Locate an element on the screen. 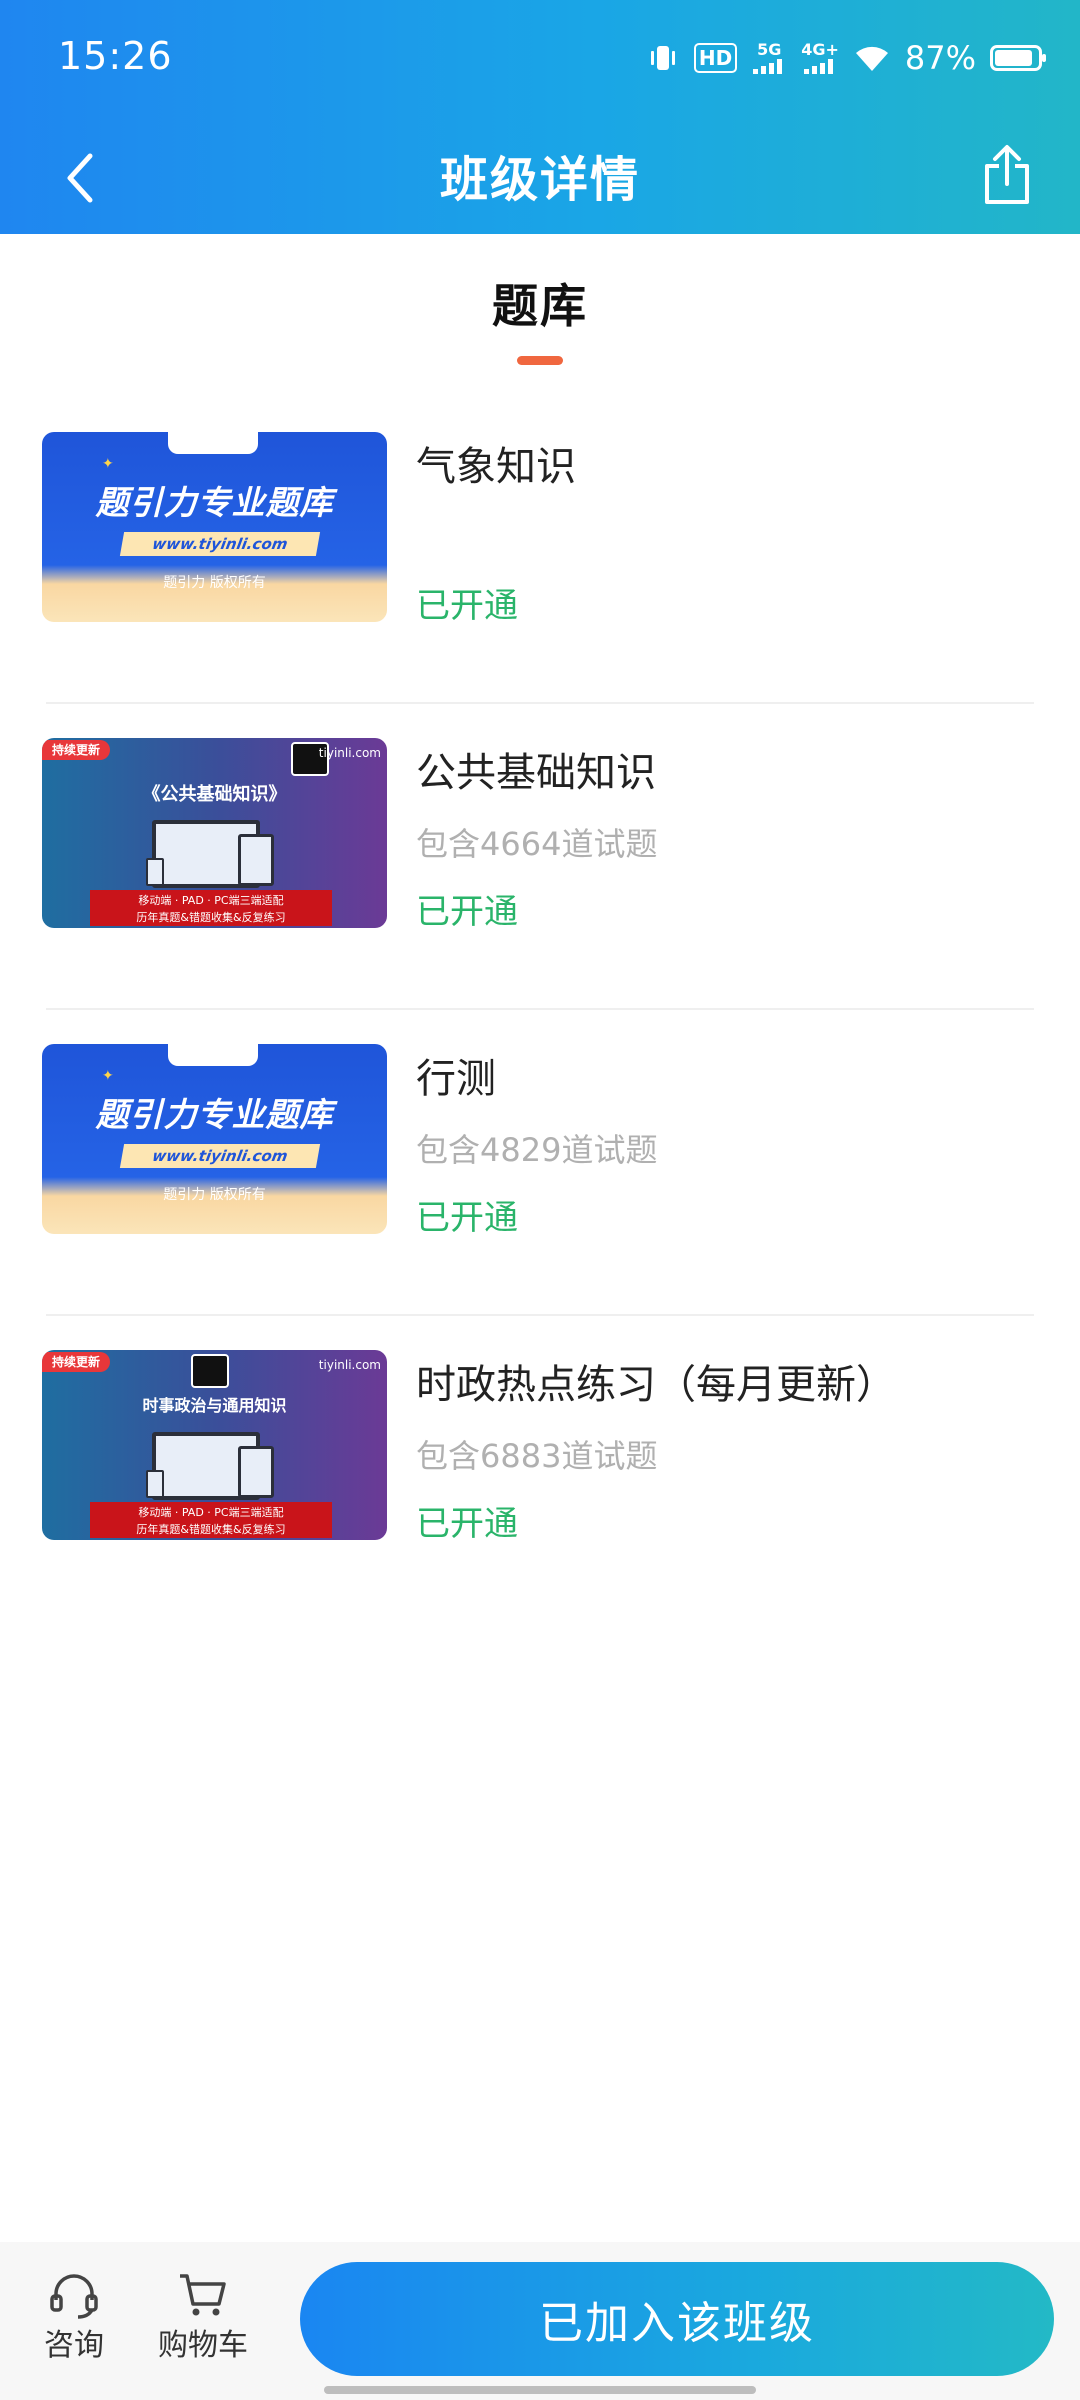 The width and height of the screenshot is (1080, 2400). item-title: 气象知识 is located at coordinates (496, 467).